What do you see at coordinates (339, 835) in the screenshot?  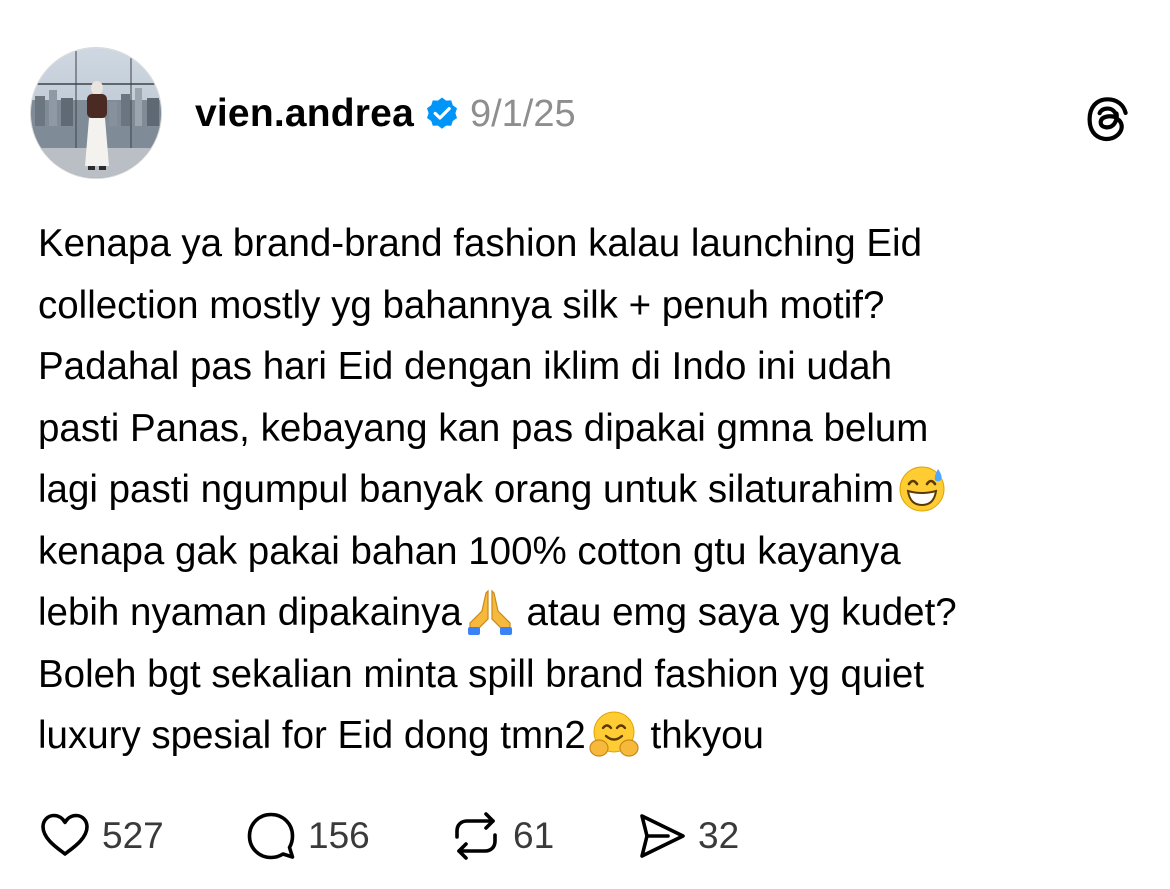 I see `reply-count: 156` at bounding box center [339, 835].